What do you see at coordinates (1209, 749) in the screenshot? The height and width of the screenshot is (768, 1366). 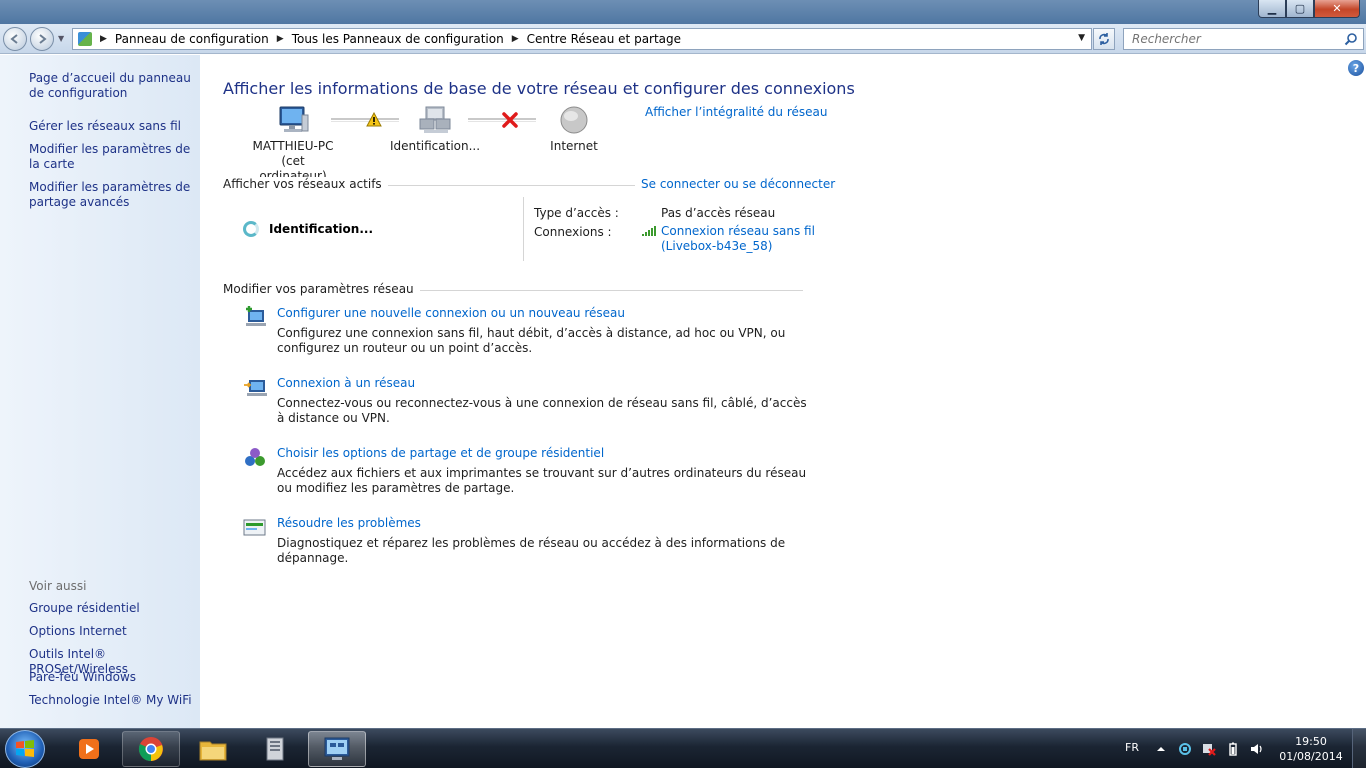 I see `network-status-error-icon` at bounding box center [1209, 749].